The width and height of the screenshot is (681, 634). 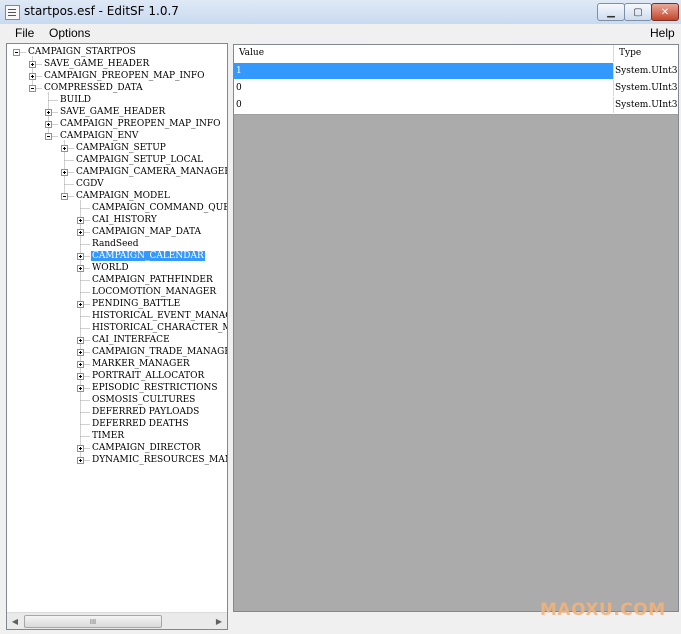 What do you see at coordinates (145, 412) in the screenshot?
I see `tree-node: DEFERRED PAYLOADS` at bounding box center [145, 412].